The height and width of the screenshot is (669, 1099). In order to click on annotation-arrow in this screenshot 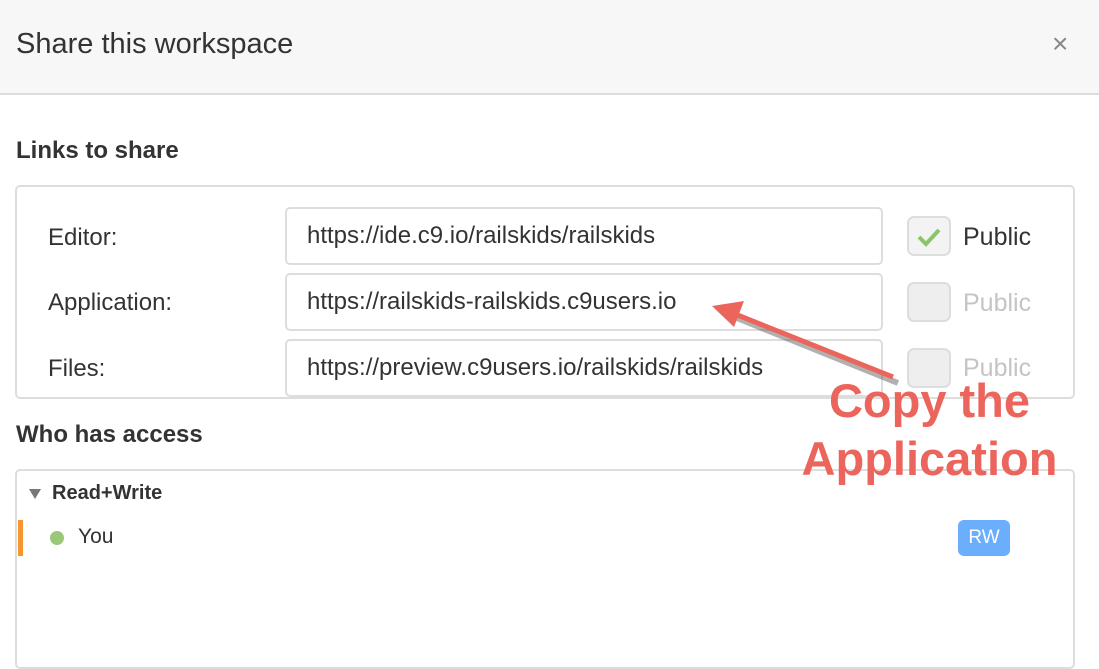, I will do `click(806, 343)`.